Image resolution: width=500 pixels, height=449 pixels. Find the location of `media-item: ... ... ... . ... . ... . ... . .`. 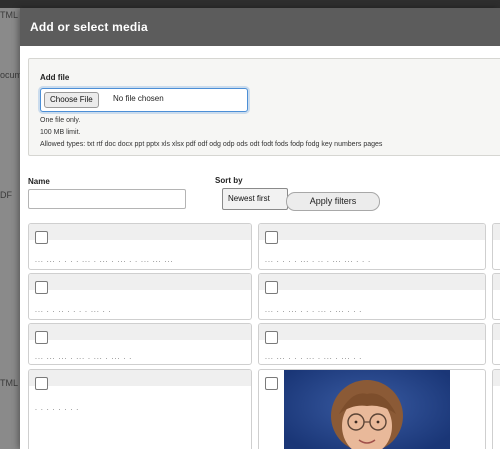

media-item: ... ... ... . ... . ... . ... . . is located at coordinates (140, 344).